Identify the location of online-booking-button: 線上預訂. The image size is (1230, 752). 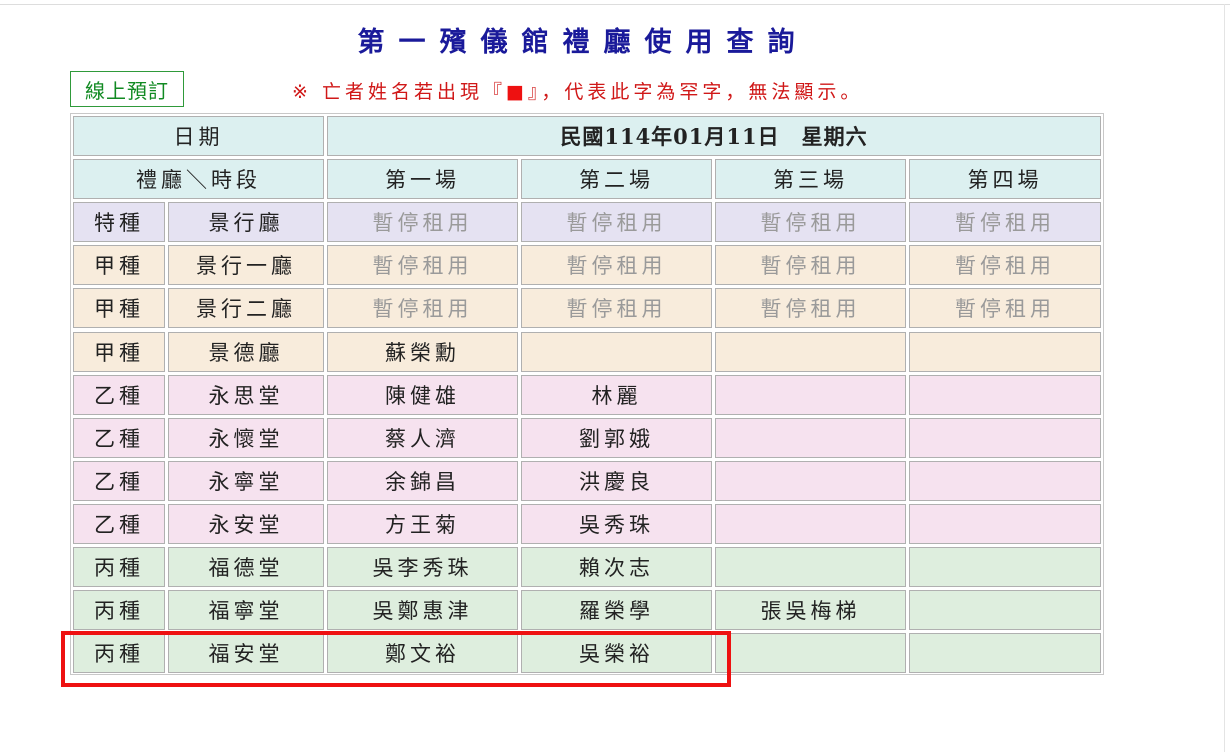
(127, 89).